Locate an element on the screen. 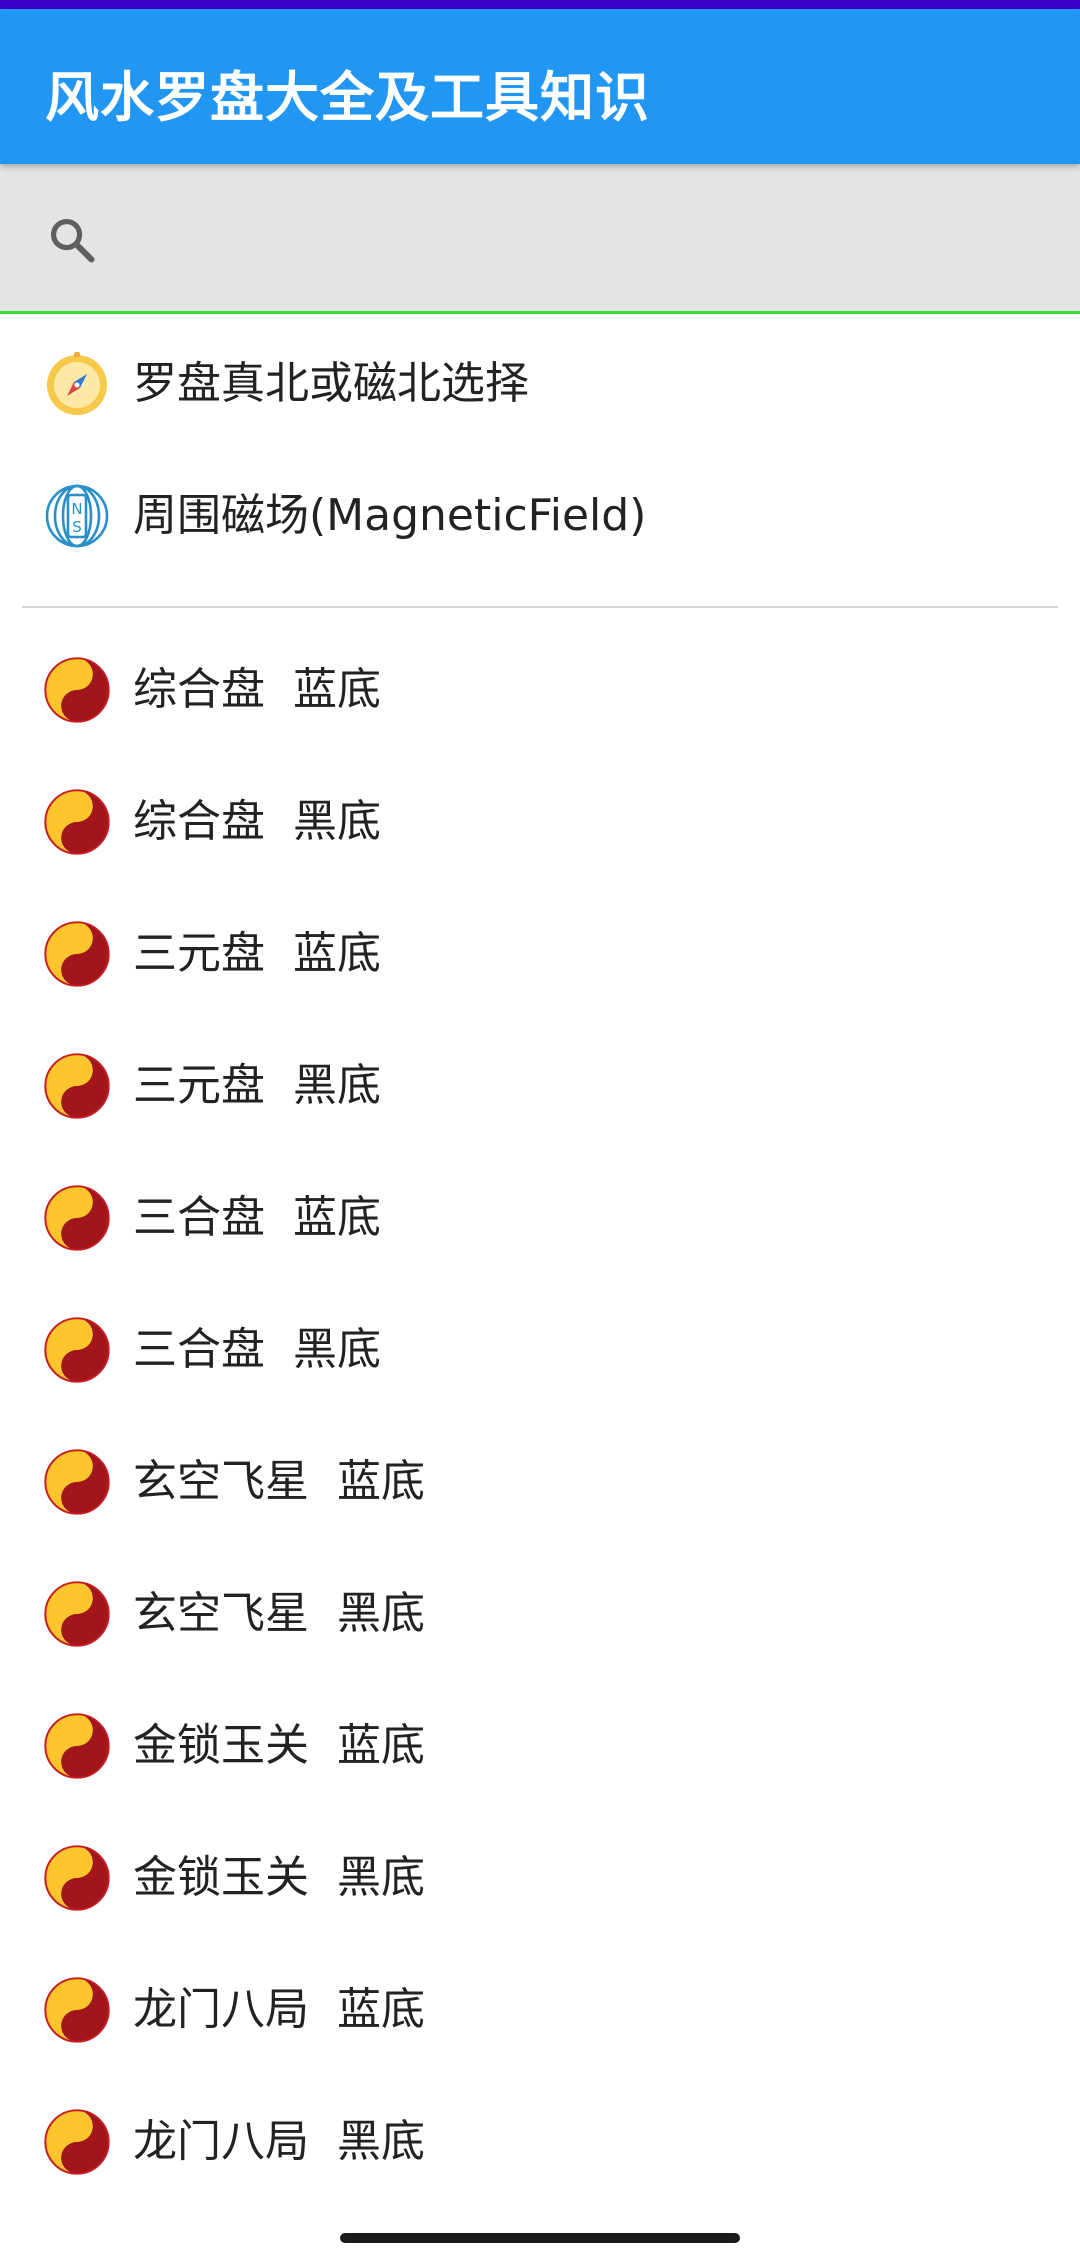  list-item-label: 综合盘 蓝底 is located at coordinates (257, 689).